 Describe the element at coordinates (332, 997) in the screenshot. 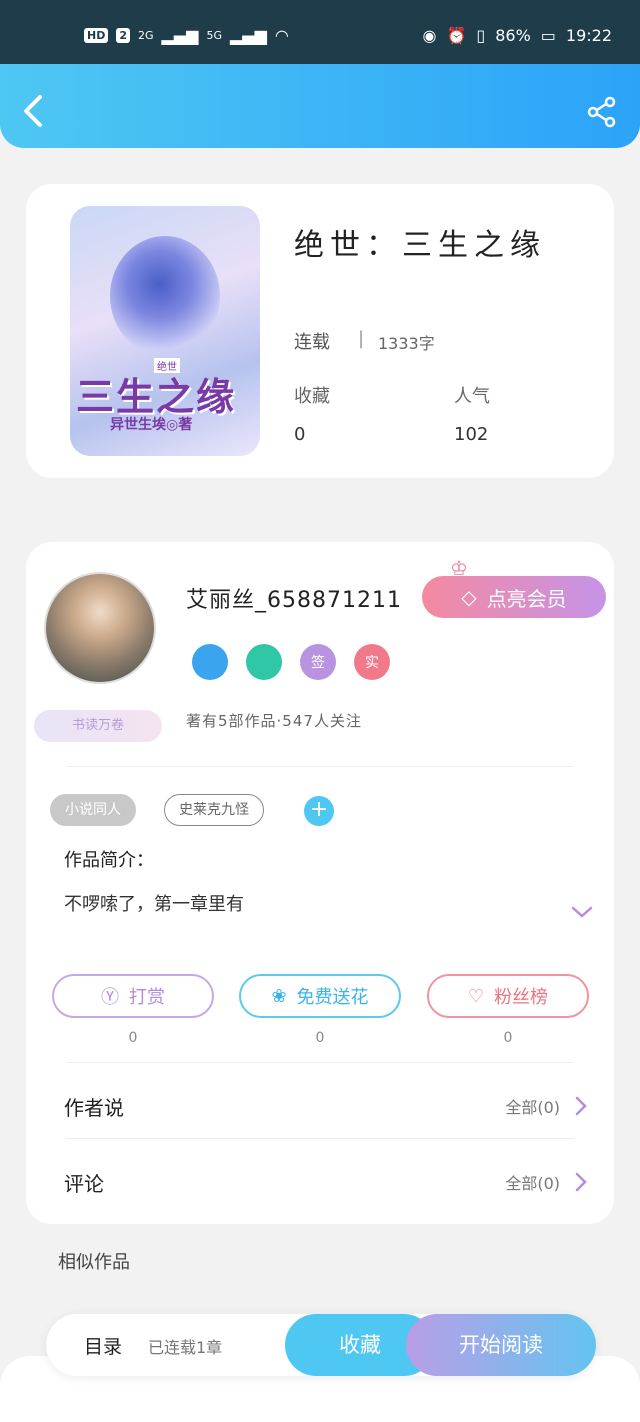

I see `send-flower-label: 免费送花` at that location.